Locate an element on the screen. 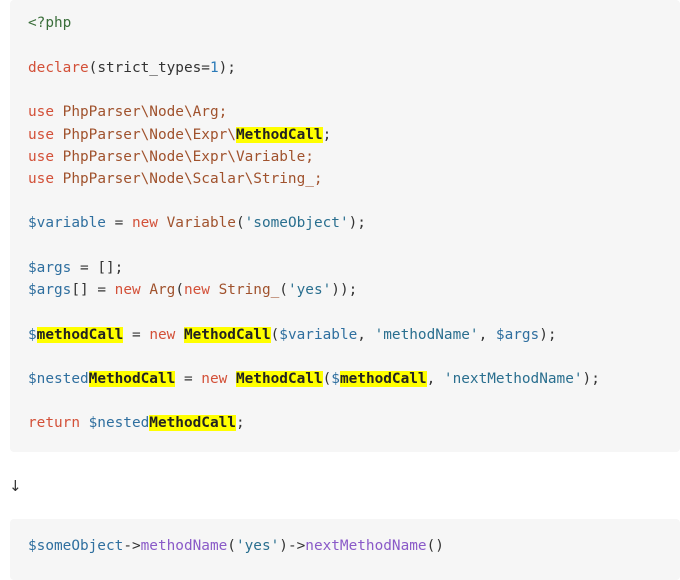 This screenshot has height=580, width=680. code-line: <?php is located at coordinates (49, 23).